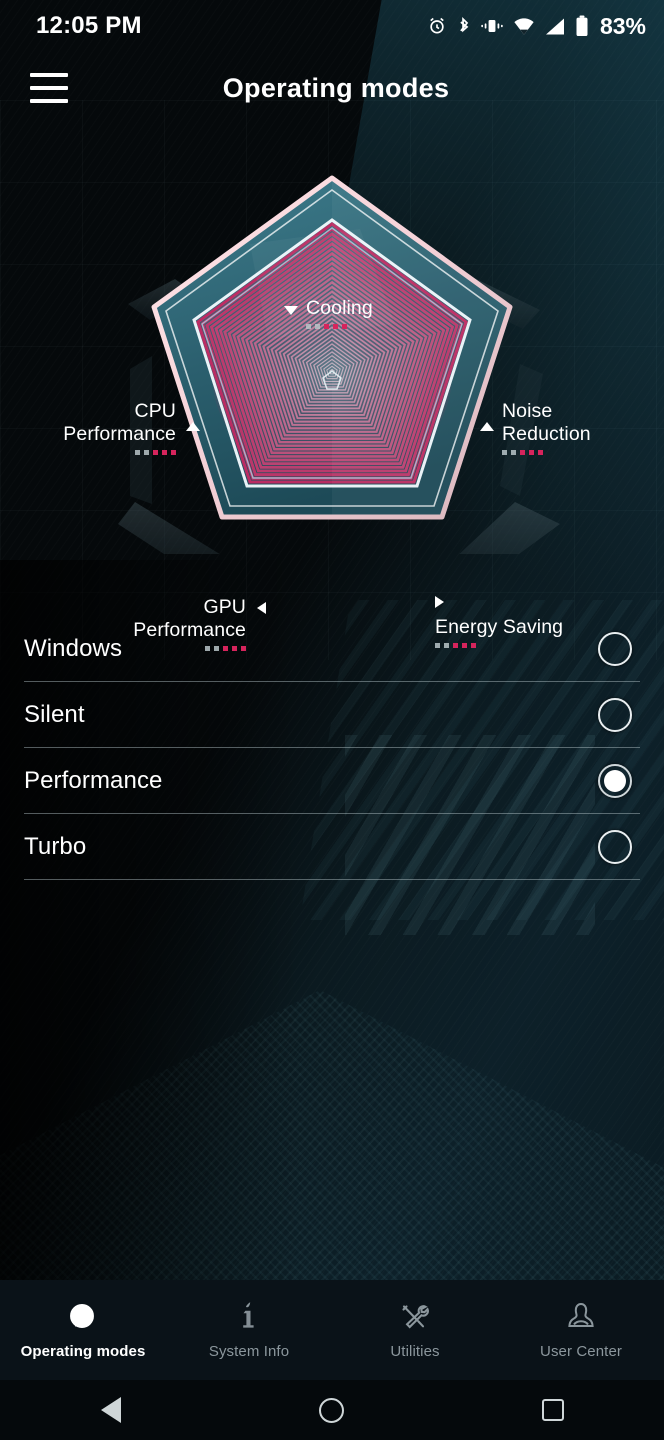 The image size is (664, 1440). Describe the element at coordinates (83, 1351) in the screenshot. I see `nav-label-operating-modes: Operating modes` at that location.